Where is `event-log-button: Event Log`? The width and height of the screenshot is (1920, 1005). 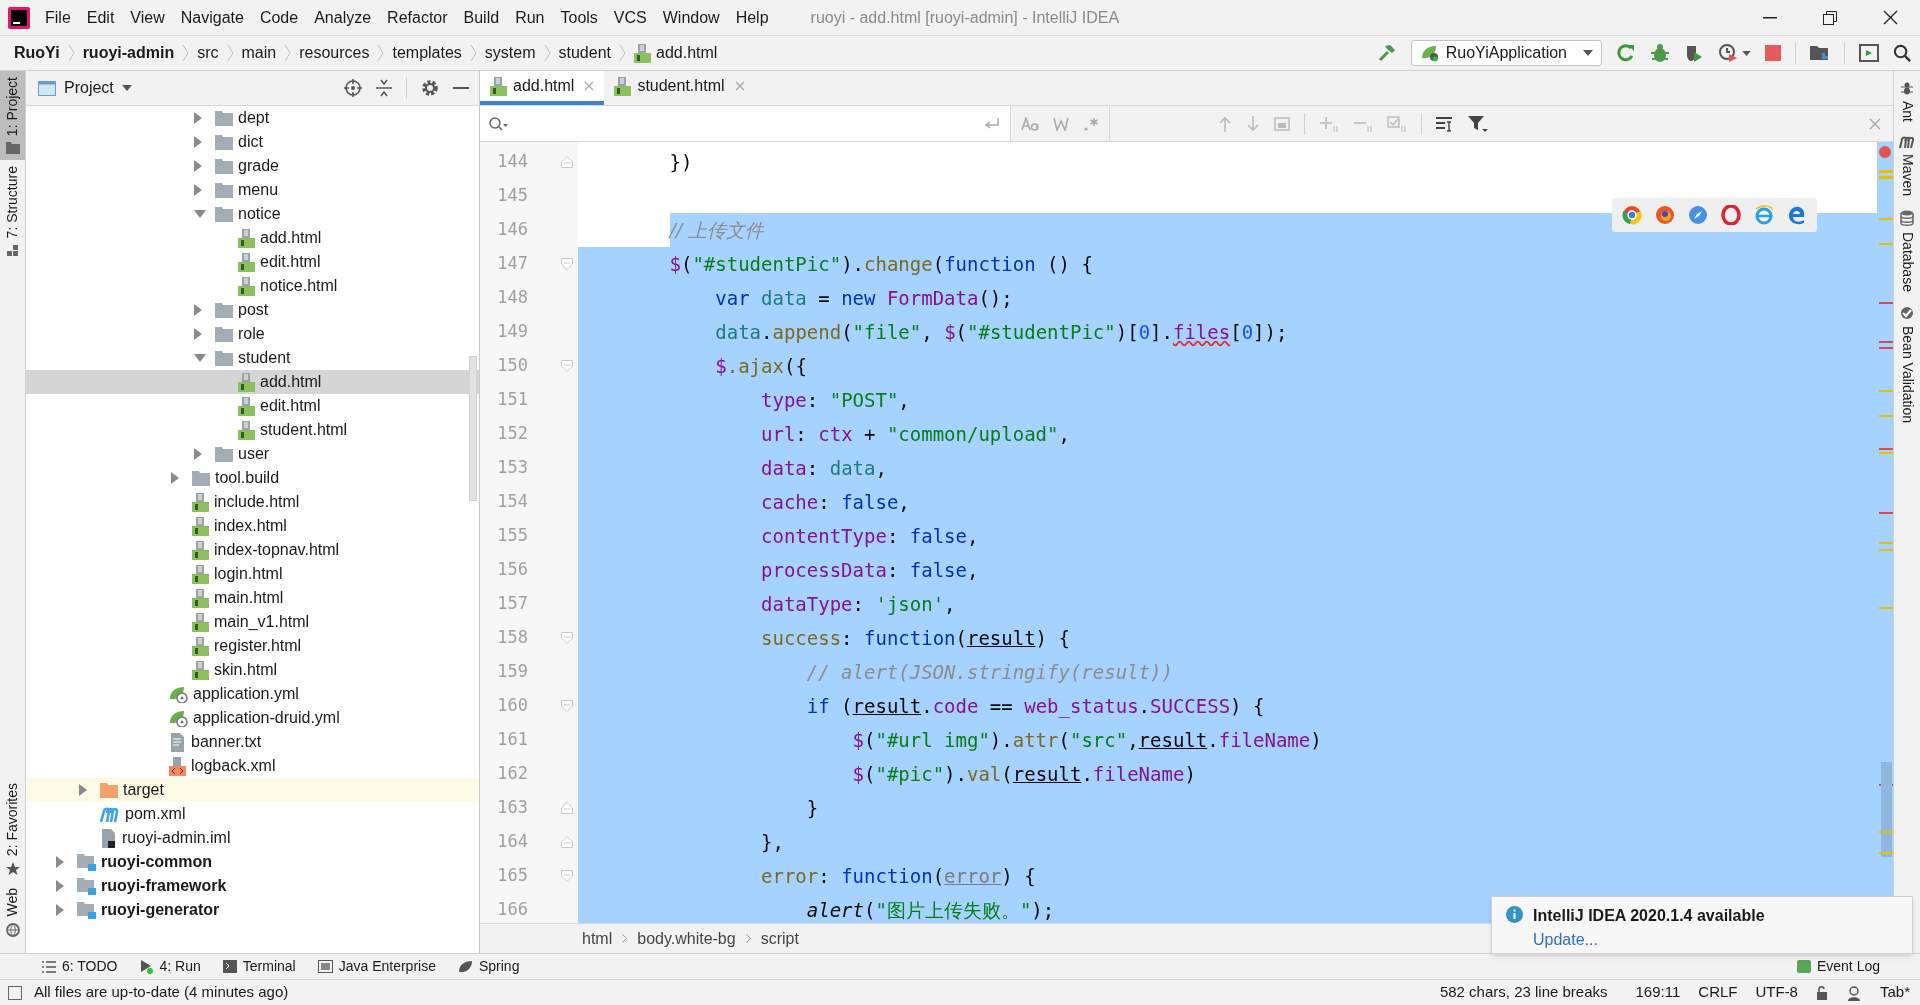
event-log-button: Event Log is located at coordinates (1838, 966).